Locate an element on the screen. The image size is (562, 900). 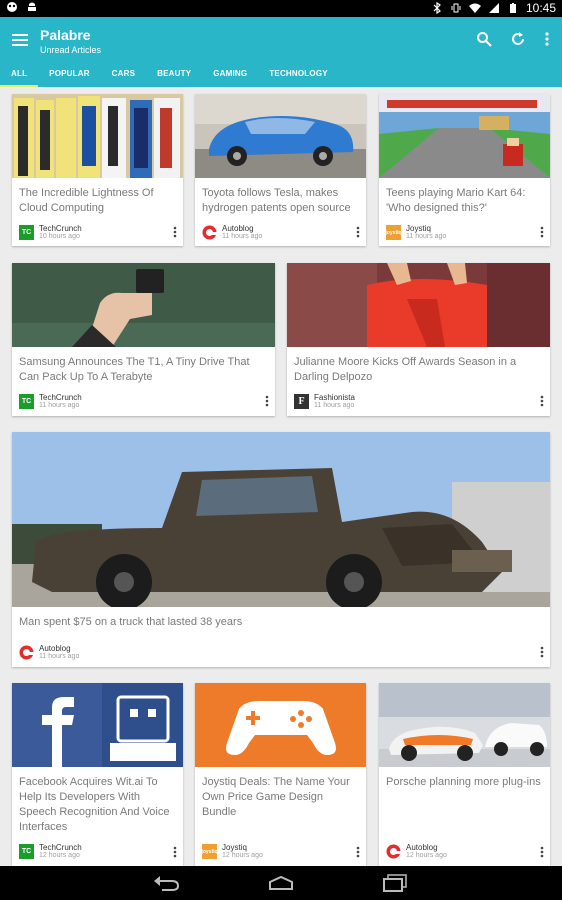
source-name: Fashionista is located at coordinates (334, 397).